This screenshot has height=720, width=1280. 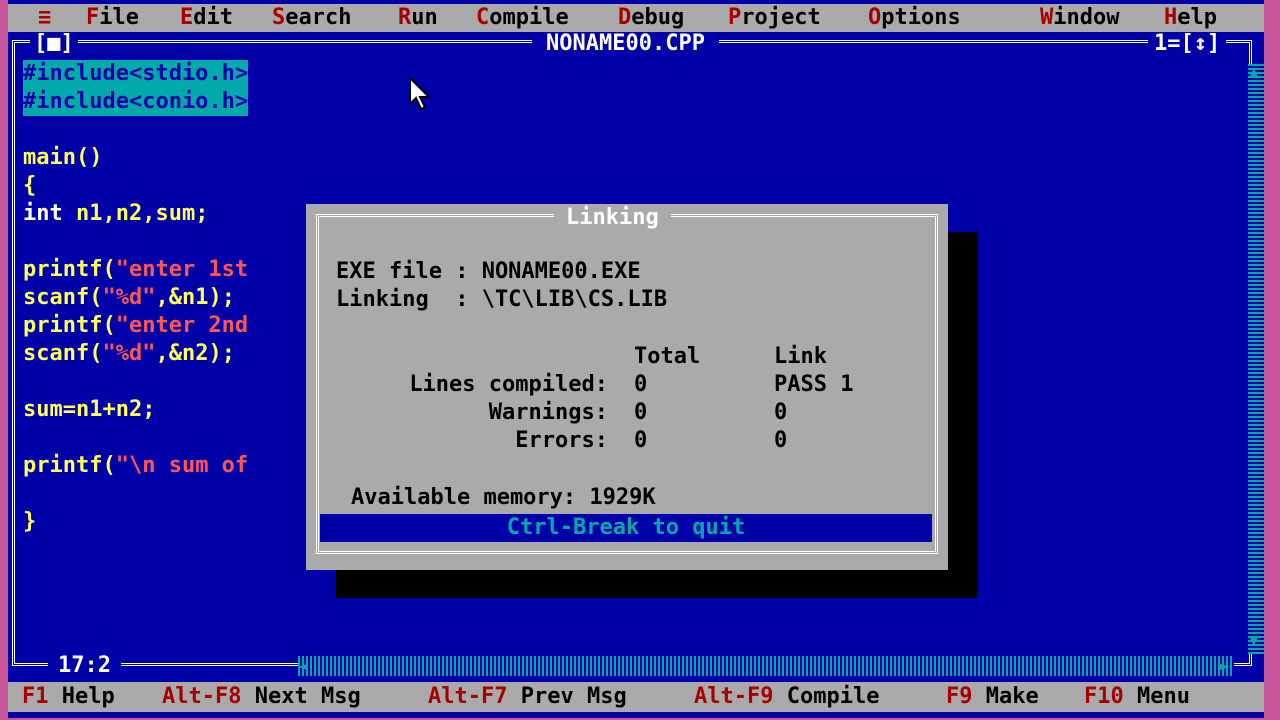 What do you see at coordinates (786, 697) in the screenshot?
I see `status-compile: Alt-F9 Compile` at bounding box center [786, 697].